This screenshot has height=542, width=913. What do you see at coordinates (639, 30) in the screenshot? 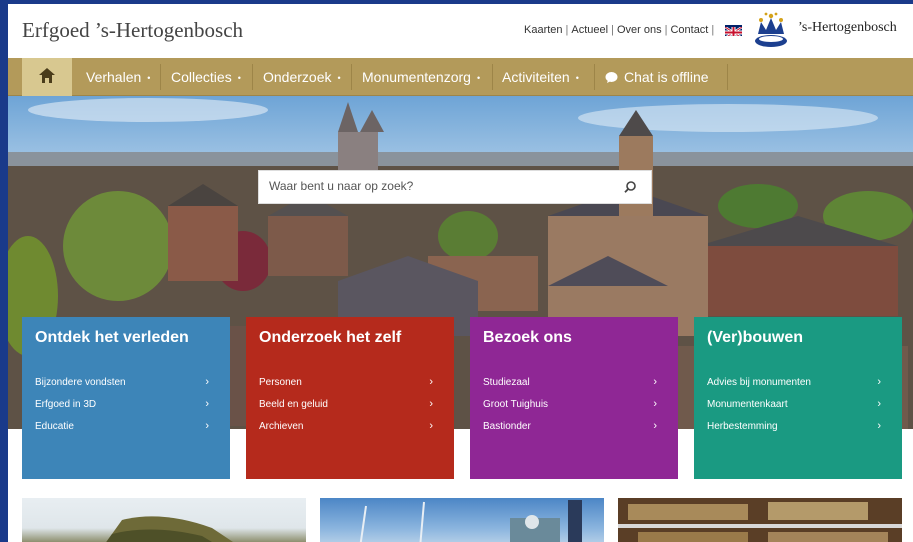
I see `link-over-ons: Over ons` at bounding box center [639, 30].